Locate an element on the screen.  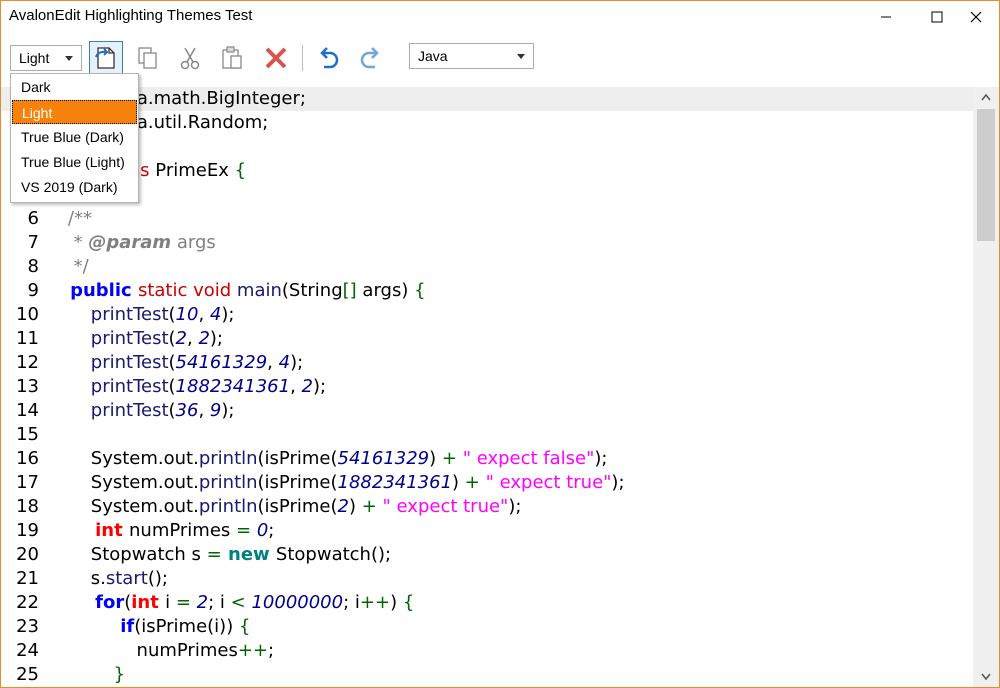
code-line: 8 */ is located at coordinates (487, 267).